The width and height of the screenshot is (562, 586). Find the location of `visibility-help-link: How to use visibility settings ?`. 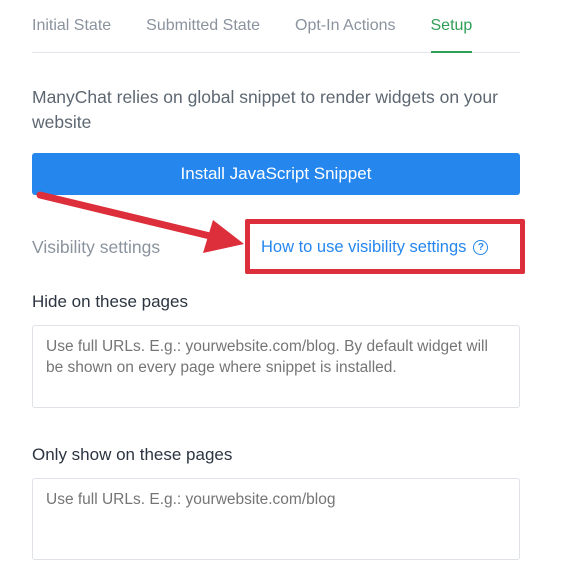

visibility-help-link: How to use visibility settings ? is located at coordinates (375, 247).